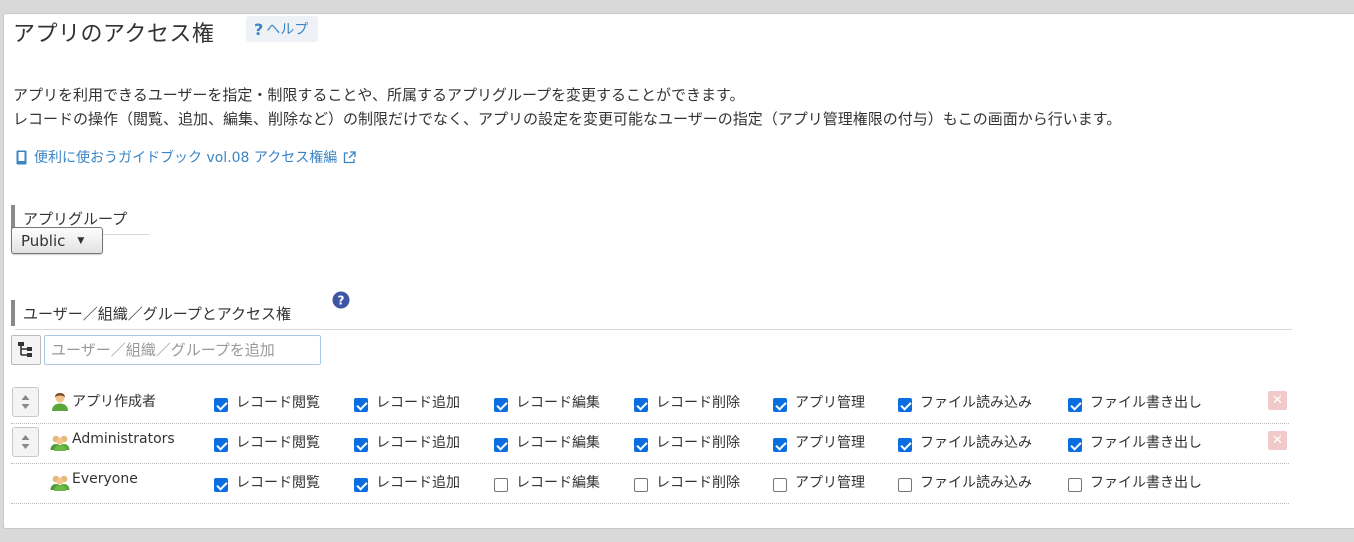  I want to click on app-group-selected: Public, so click(43, 240).